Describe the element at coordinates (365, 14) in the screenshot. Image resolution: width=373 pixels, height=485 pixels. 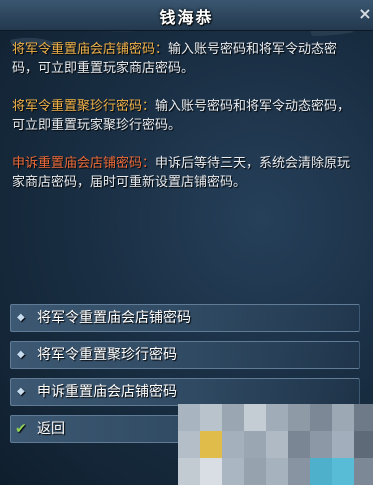
I see `close-button: ×` at that location.